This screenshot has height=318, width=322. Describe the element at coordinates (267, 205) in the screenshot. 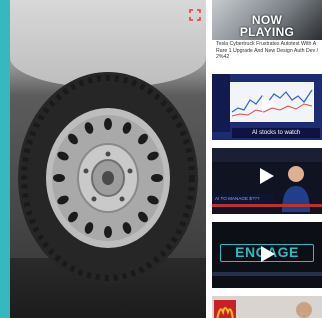

I see `red-ticker-bar` at that location.